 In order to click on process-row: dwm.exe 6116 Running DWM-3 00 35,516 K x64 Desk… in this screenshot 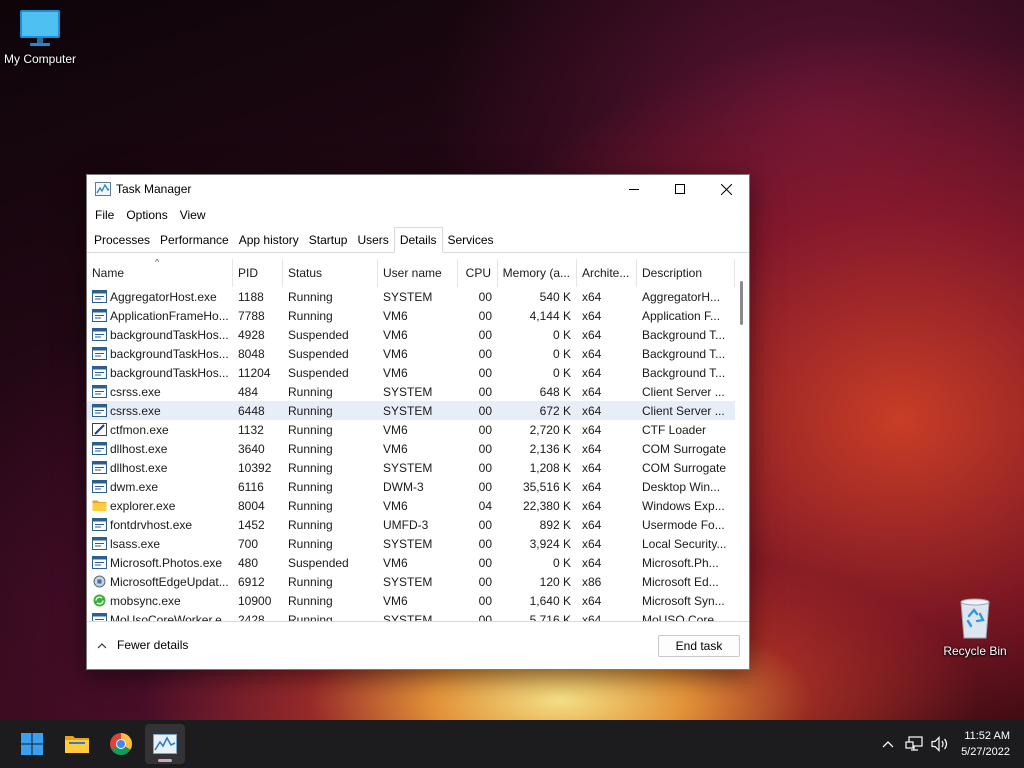, I will do `click(411, 486)`.